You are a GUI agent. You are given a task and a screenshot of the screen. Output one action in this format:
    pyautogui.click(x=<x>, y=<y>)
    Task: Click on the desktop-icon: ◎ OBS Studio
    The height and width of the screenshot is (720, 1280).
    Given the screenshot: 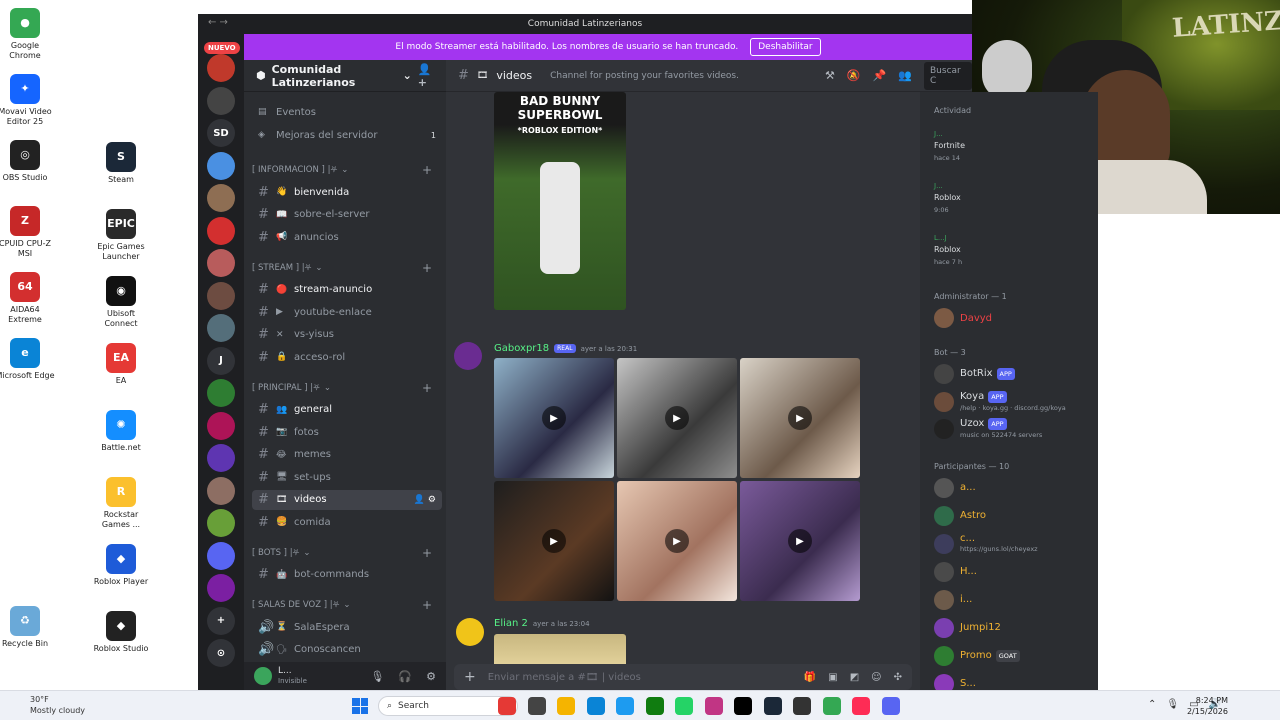 What is the action you would take?
    pyautogui.click(x=27, y=161)
    